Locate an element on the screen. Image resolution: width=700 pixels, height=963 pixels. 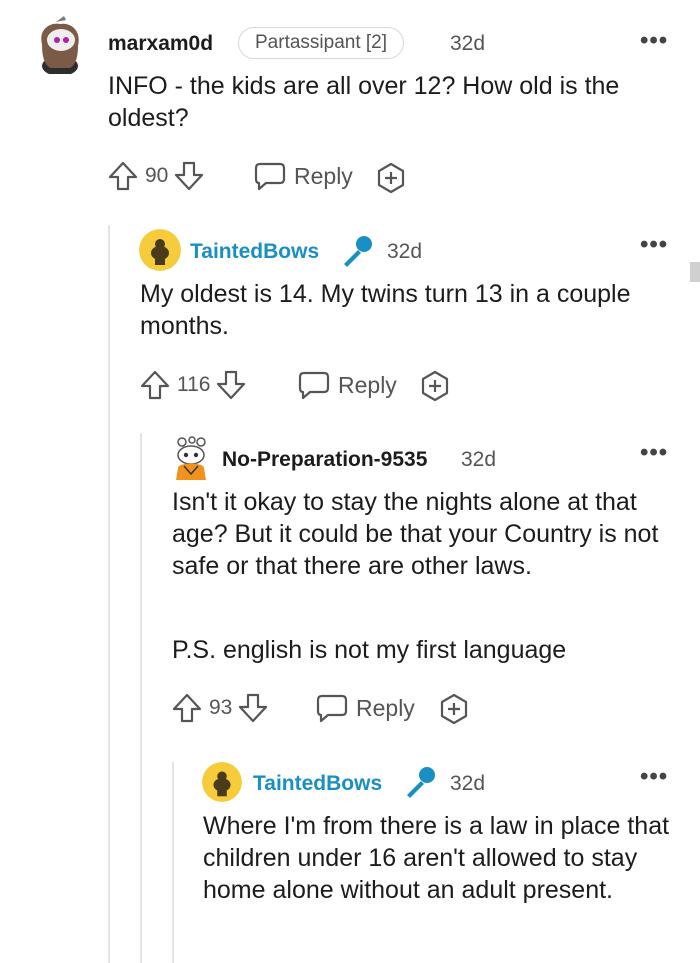
snoo-avatar-purple-hair is located at coordinates (60, 45).